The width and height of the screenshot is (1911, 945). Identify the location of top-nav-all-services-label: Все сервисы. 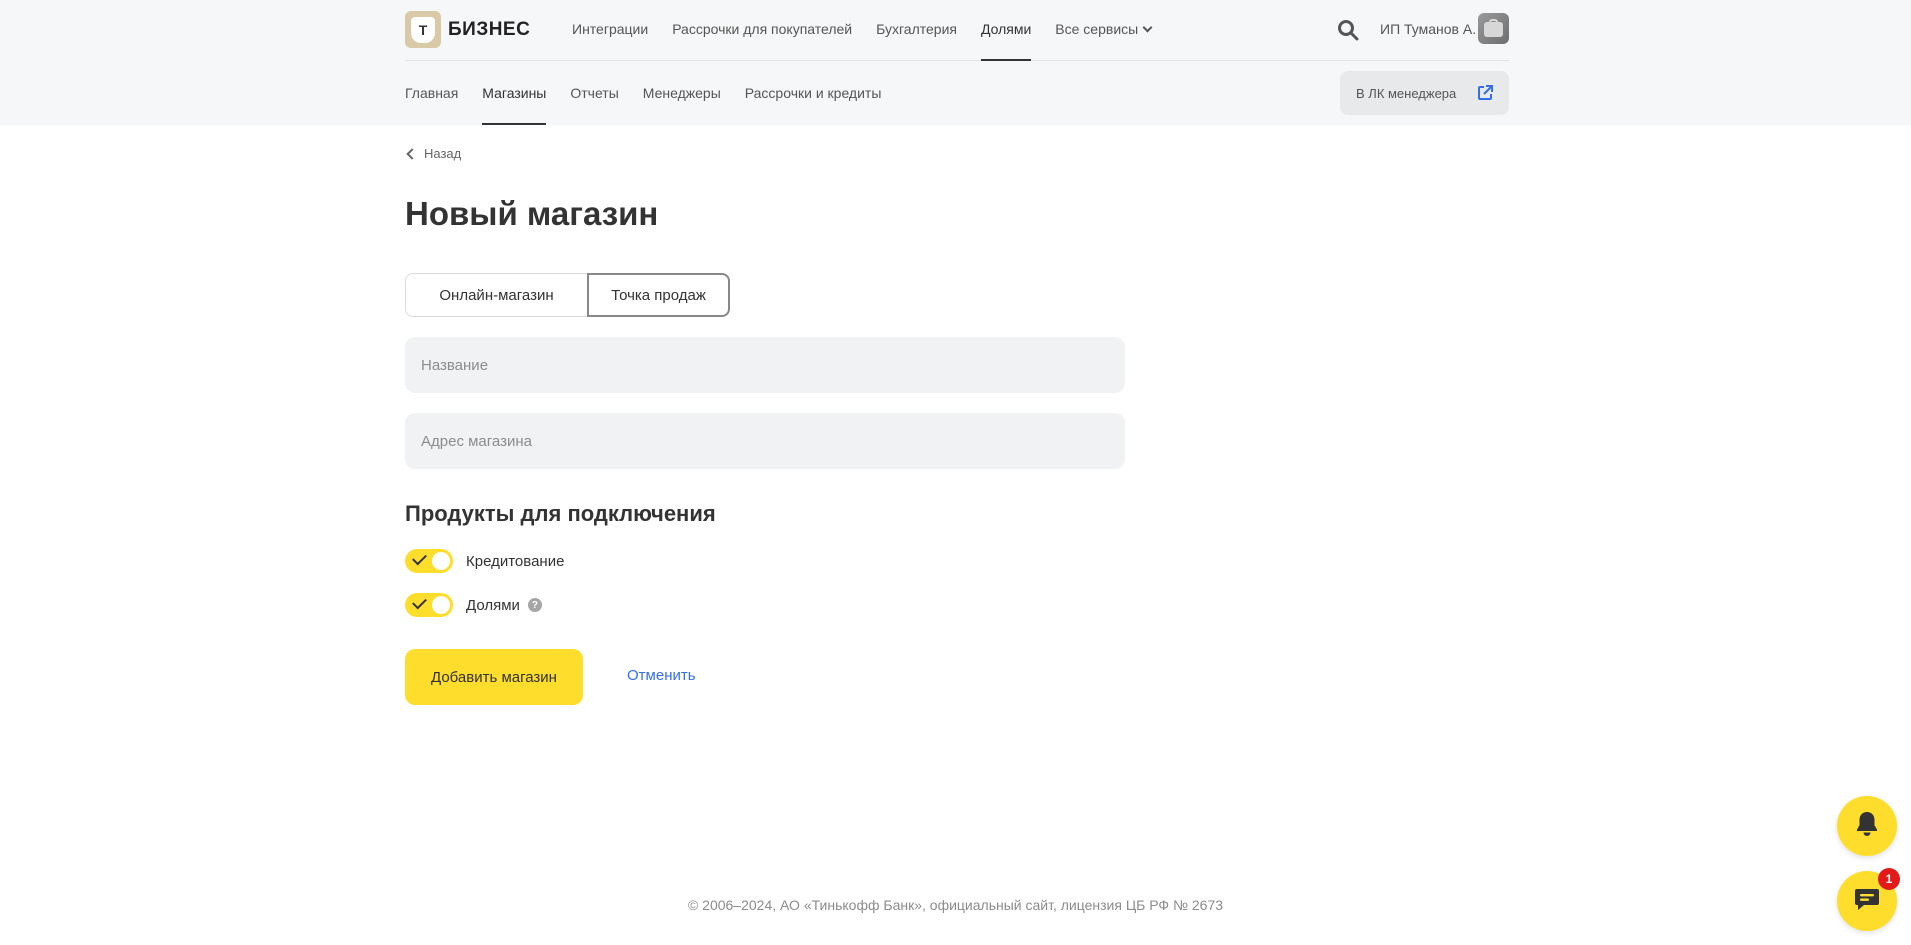
(1097, 29).